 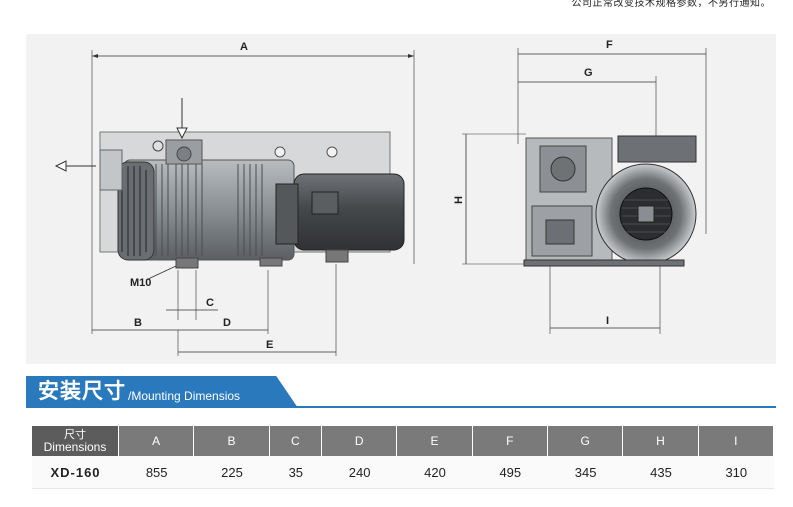 What do you see at coordinates (585, 441) in the screenshot?
I see `header-col-g: G` at bounding box center [585, 441].